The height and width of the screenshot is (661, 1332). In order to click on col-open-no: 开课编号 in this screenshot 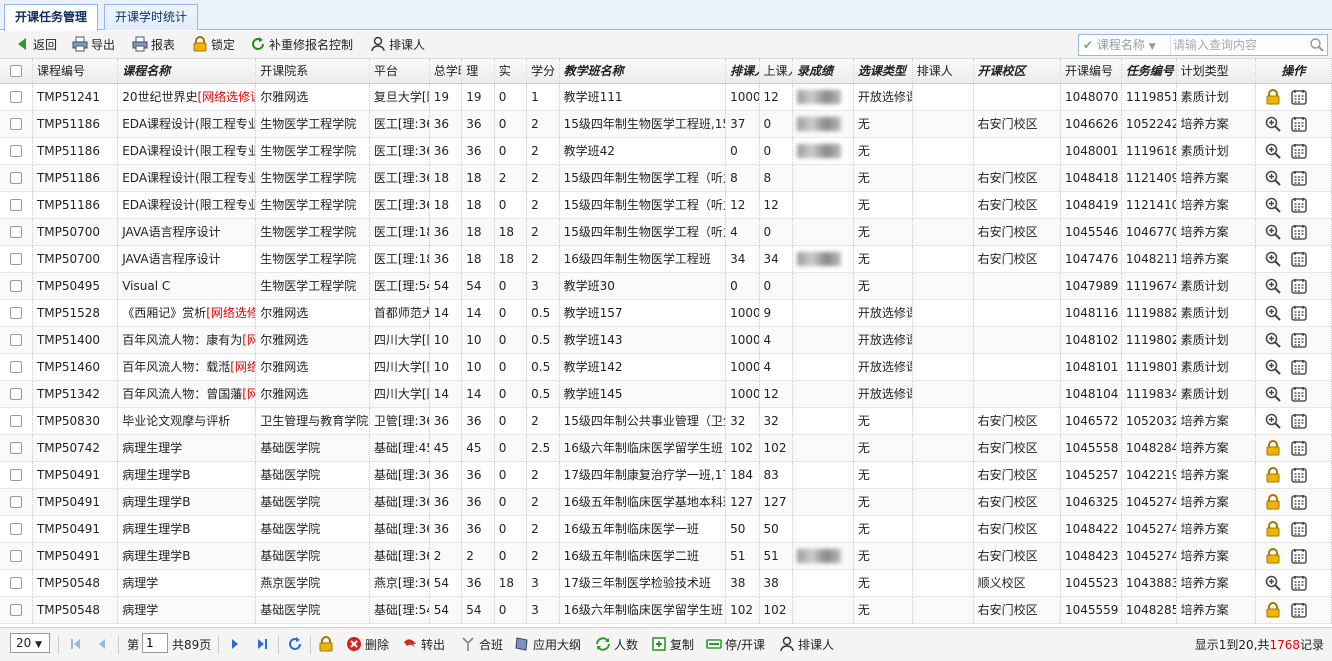, I will do `click(1091, 71)`.